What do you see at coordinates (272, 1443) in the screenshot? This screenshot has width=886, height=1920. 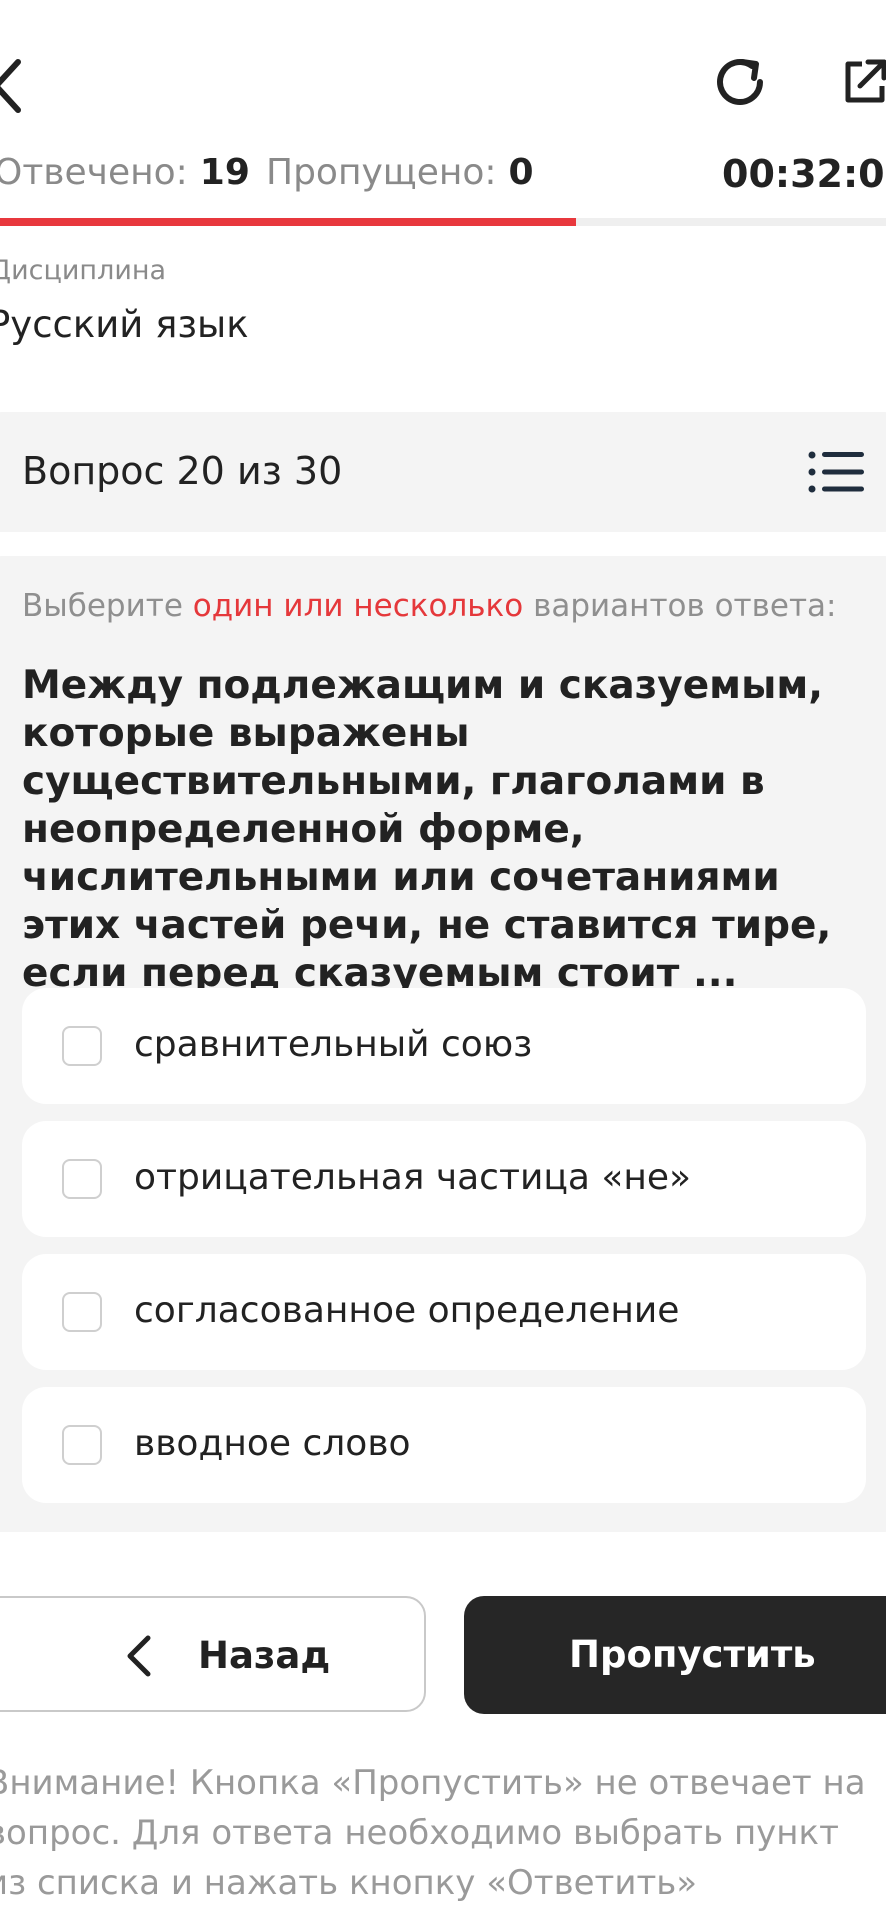 I see `option-label: вводное слово` at bounding box center [272, 1443].